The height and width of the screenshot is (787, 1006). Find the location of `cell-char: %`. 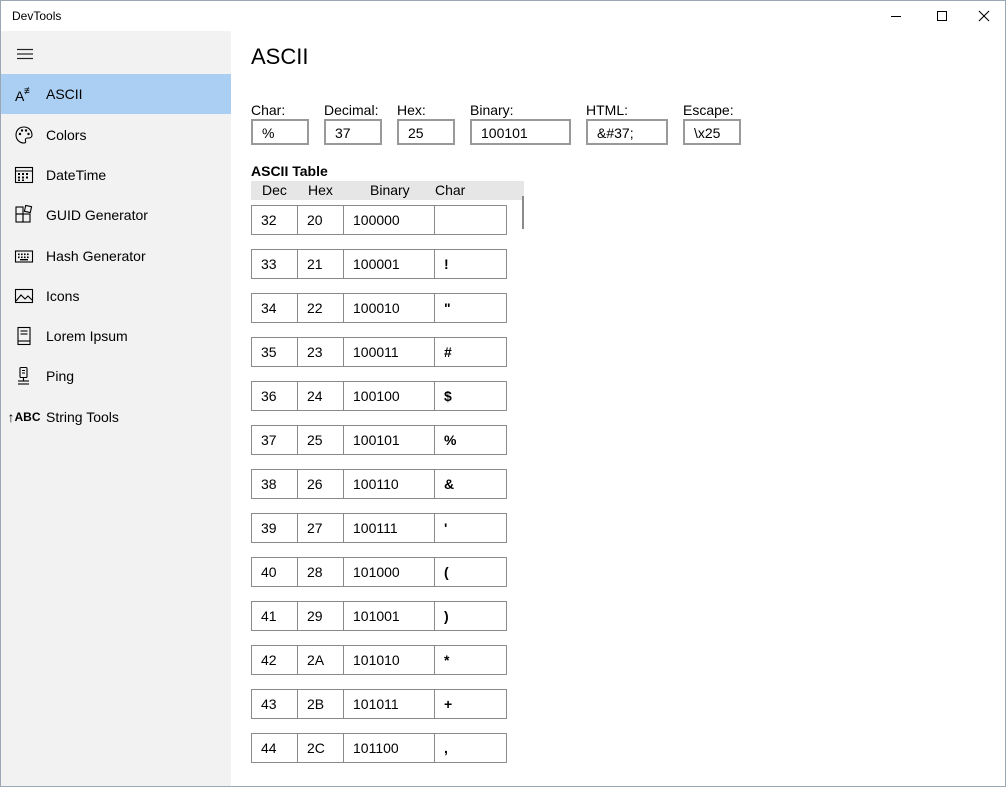

cell-char: % is located at coordinates (470, 440).